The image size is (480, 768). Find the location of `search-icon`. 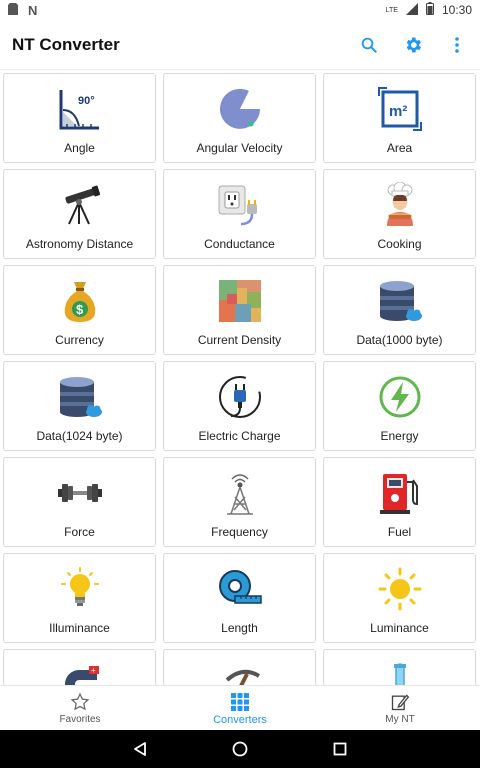

search-icon is located at coordinates (369, 45).